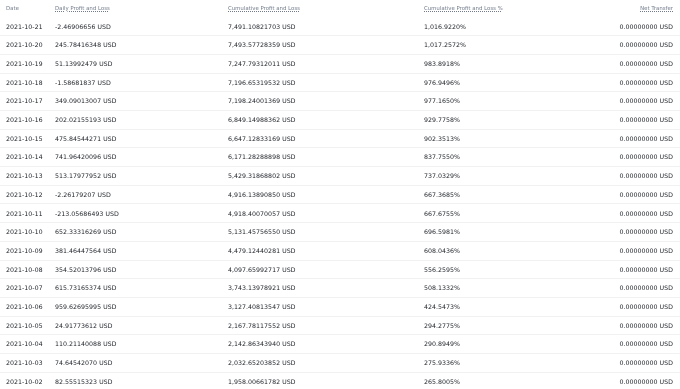  I want to click on cumulative-pnl-cell: 1,958.00661782 USD, so click(262, 382).